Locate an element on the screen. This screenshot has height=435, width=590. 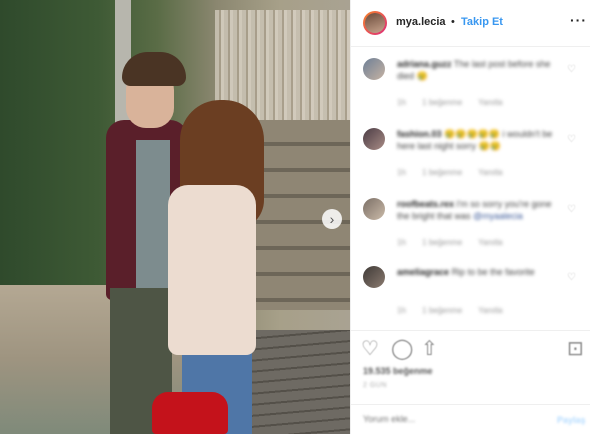
chevron-right-icon: › is located at coordinates (332, 219).